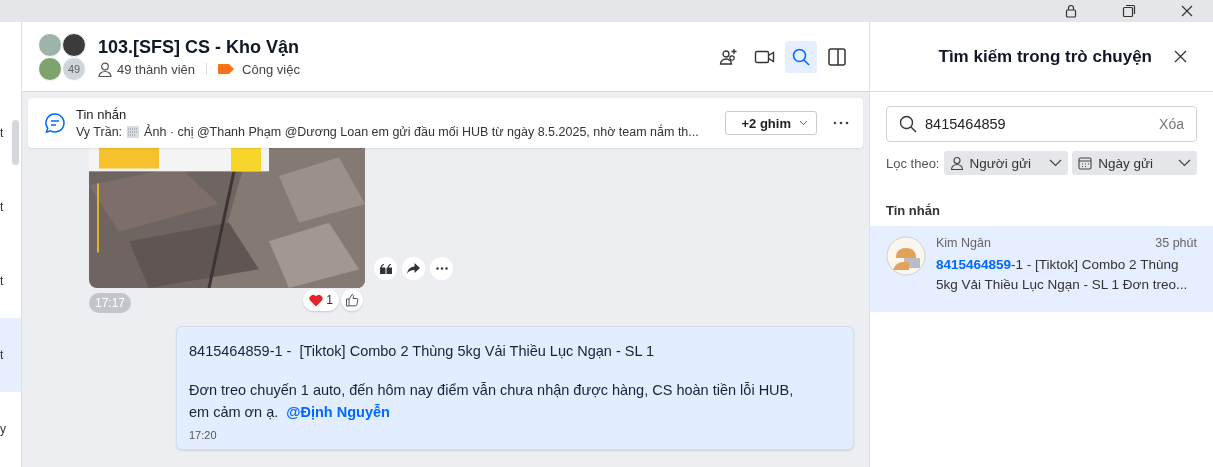 Image resolution: width=1213 pixels, height=467 pixels. What do you see at coordinates (1041, 124) in the screenshot?
I see `search-field: 8415464859 Xóa` at bounding box center [1041, 124].